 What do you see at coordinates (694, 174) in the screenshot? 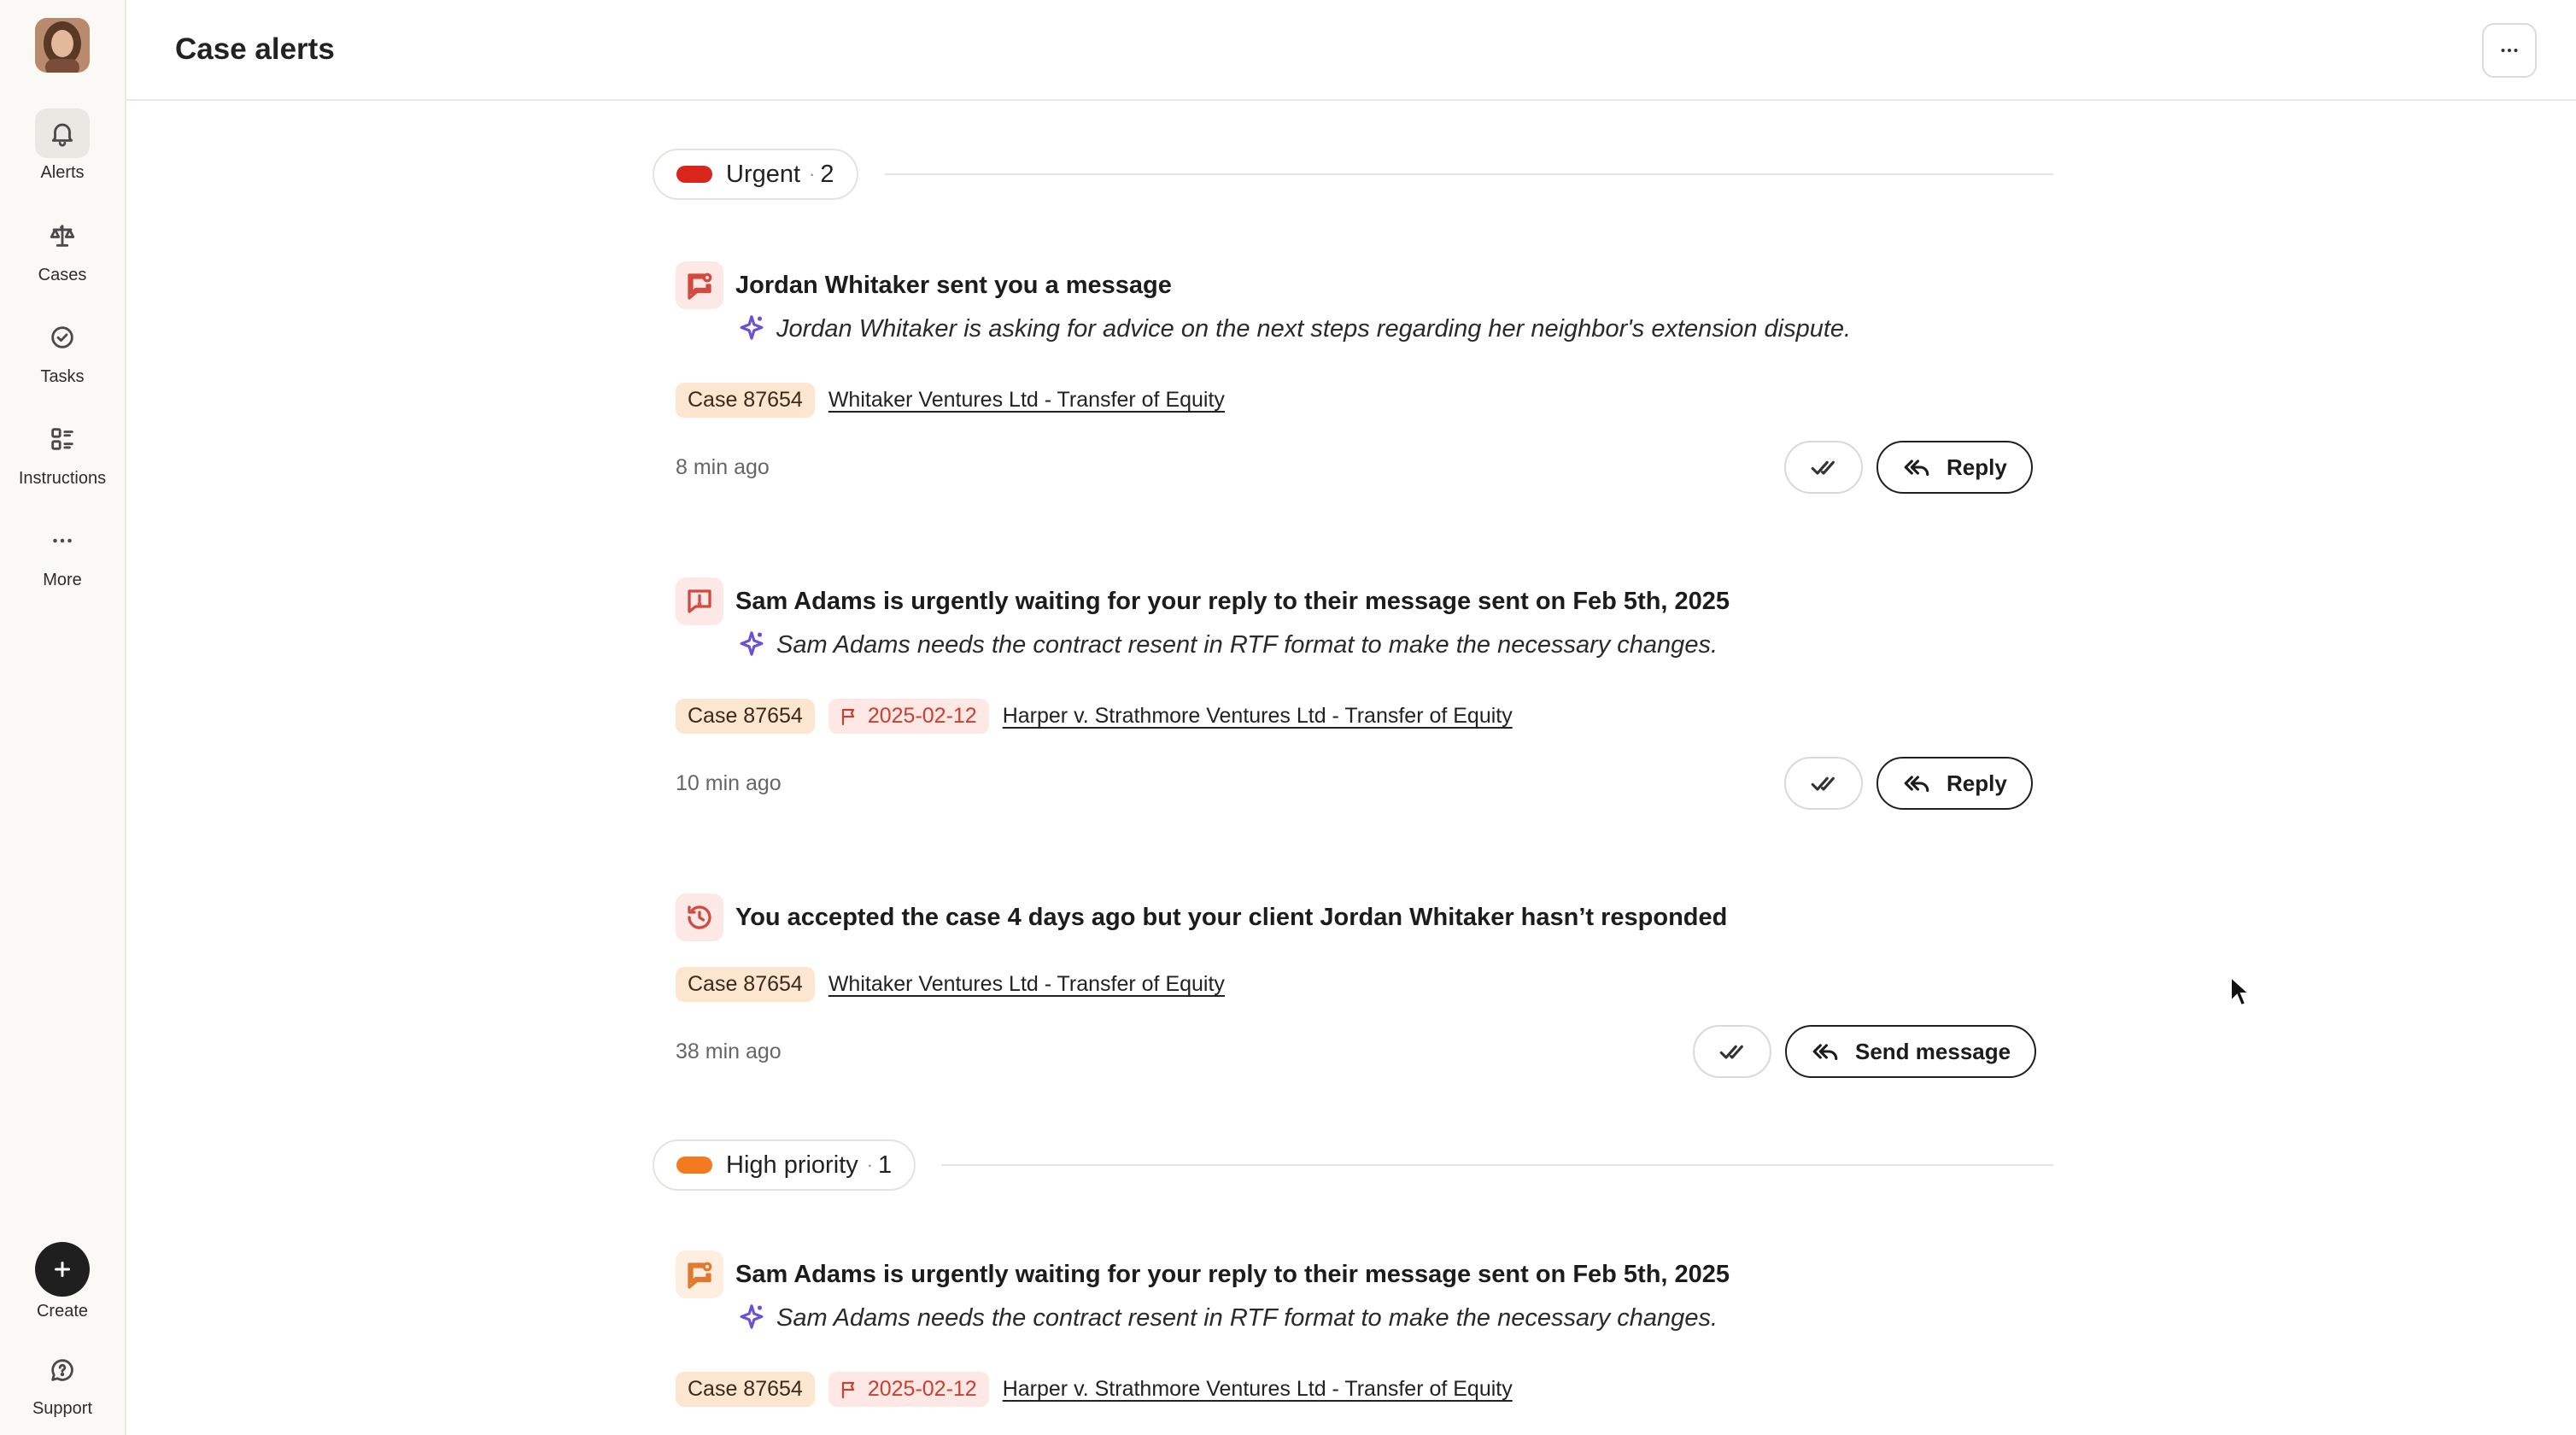
I see `urgent-dot` at bounding box center [694, 174].